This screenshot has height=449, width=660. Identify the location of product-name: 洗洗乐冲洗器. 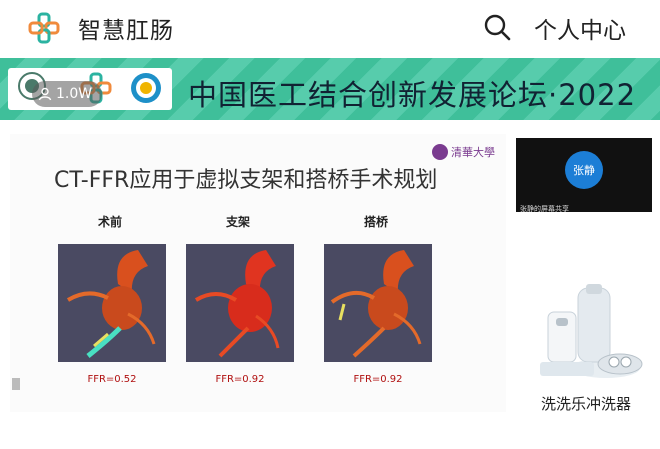
(586, 403).